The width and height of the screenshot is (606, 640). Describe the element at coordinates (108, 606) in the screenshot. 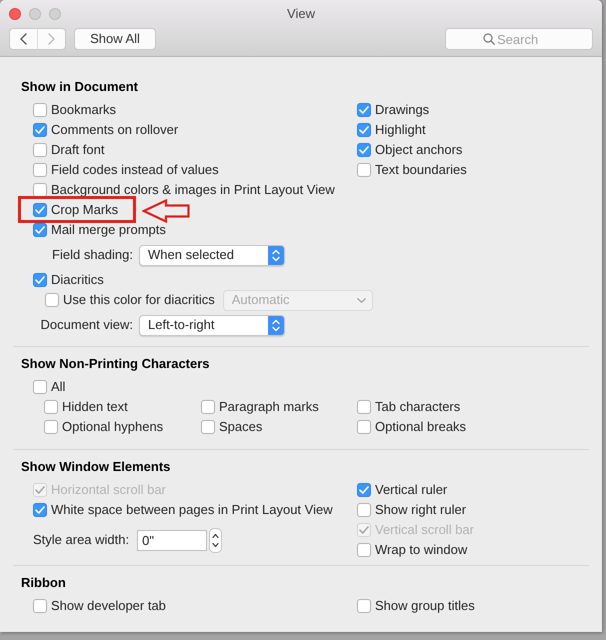

I see `checkbox-label: Show developer tab` at that location.